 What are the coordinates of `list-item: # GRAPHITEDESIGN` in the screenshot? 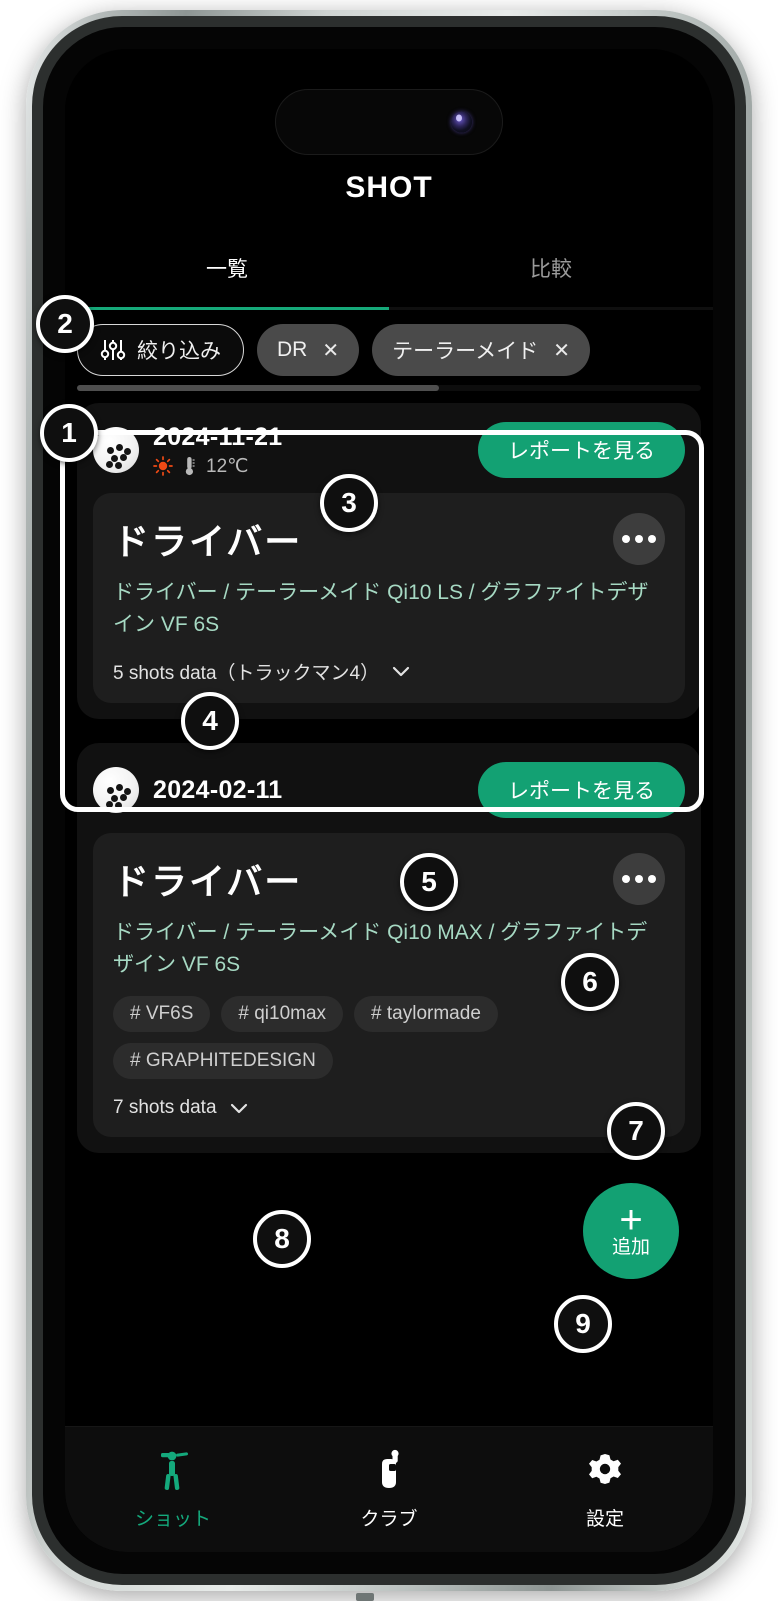 It's located at (223, 1061).